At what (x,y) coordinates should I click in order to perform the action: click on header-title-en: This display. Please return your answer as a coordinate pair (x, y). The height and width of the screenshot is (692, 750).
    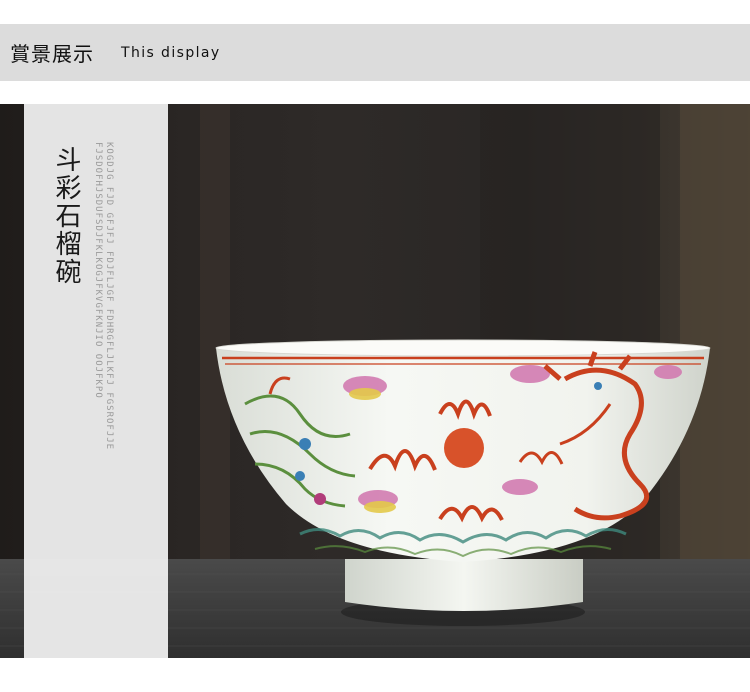
    Looking at the image, I should click on (171, 53).